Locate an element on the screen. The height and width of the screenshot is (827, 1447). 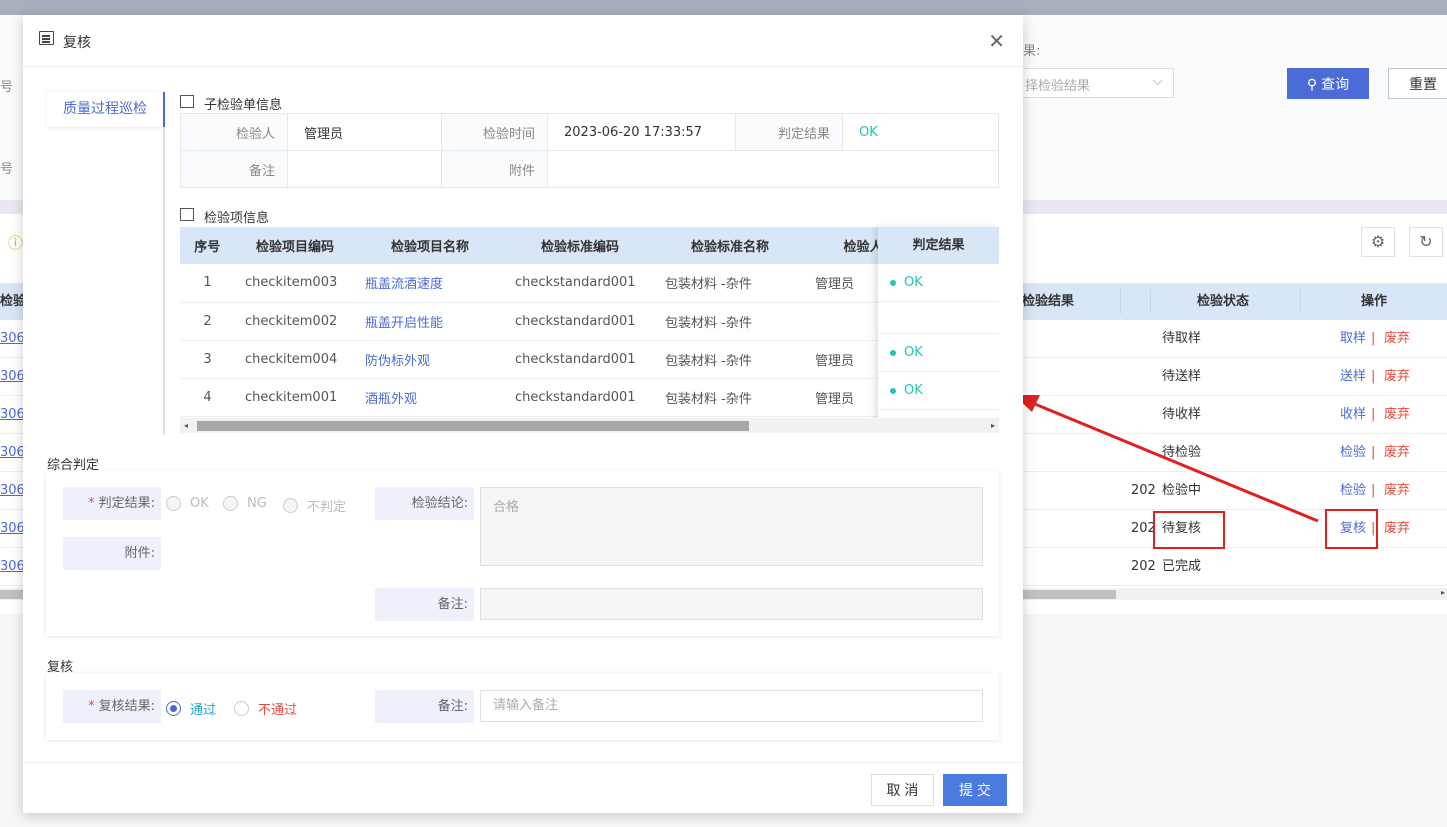
review-result-label: * 复核结果: is located at coordinates (112, 706).